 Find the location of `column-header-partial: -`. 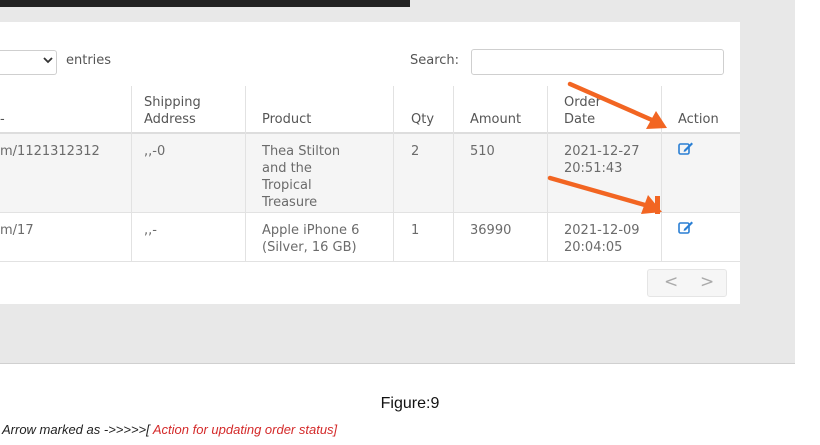

column-header-partial: - is located at coordinates (2, 119).